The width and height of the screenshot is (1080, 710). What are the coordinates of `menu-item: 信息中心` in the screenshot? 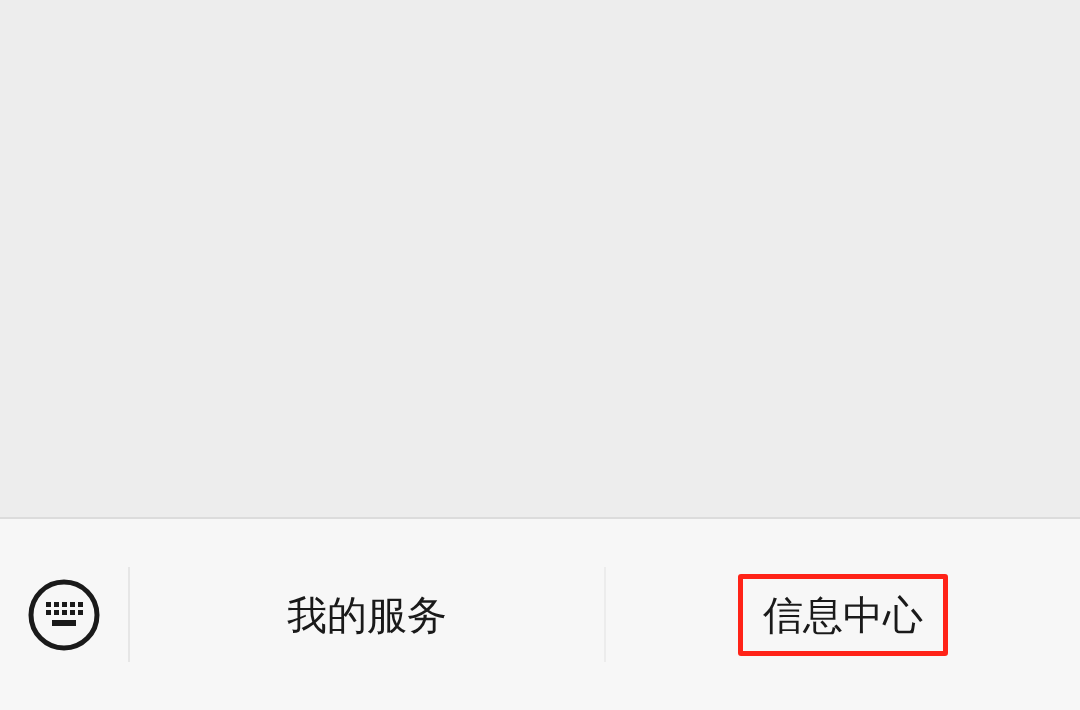 It's located at (843, 614).